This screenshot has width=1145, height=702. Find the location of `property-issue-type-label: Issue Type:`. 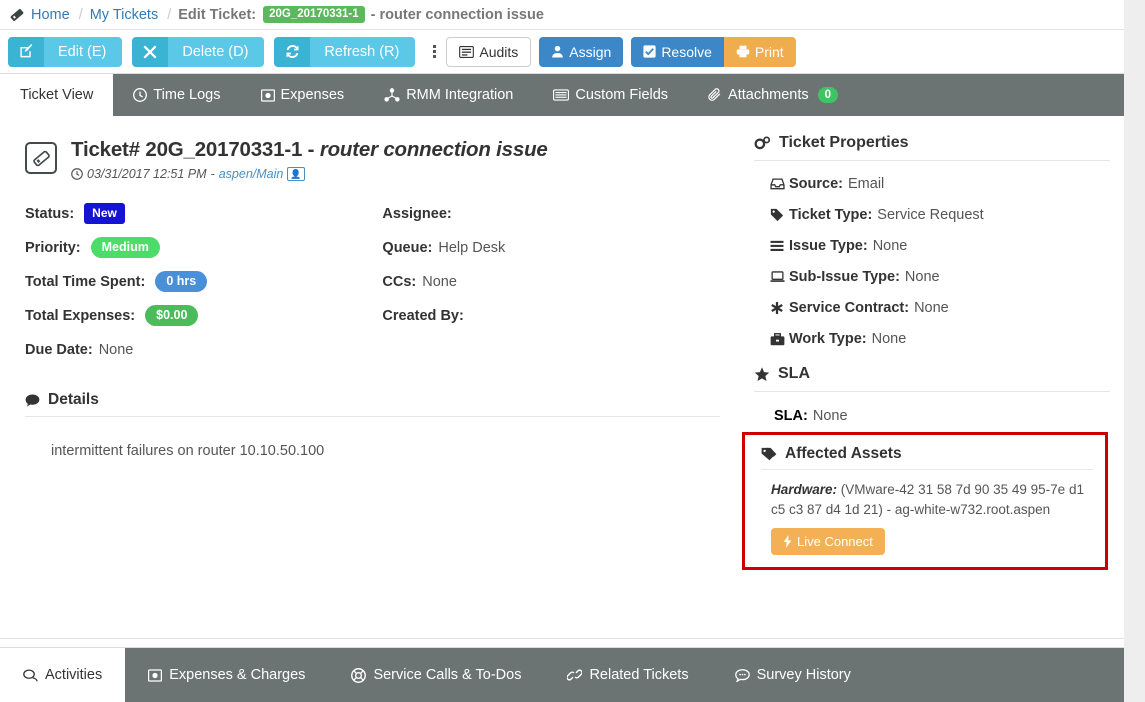

property-issue-type-label: Issue Type: is located at coordinates (828, 246).